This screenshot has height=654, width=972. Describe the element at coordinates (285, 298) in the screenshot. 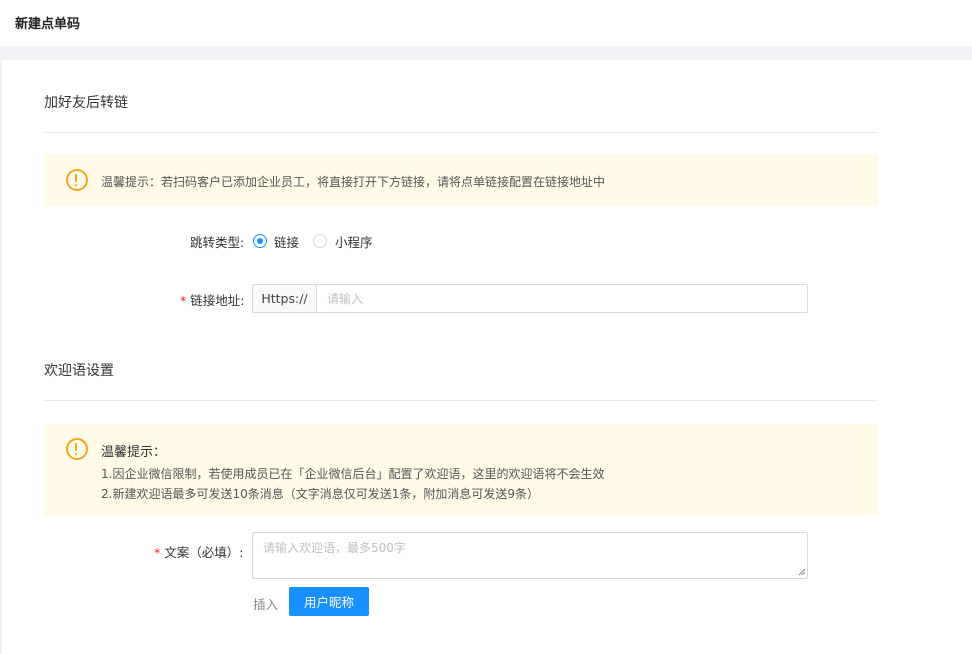

I see `url-prefix: Https://` at that location.